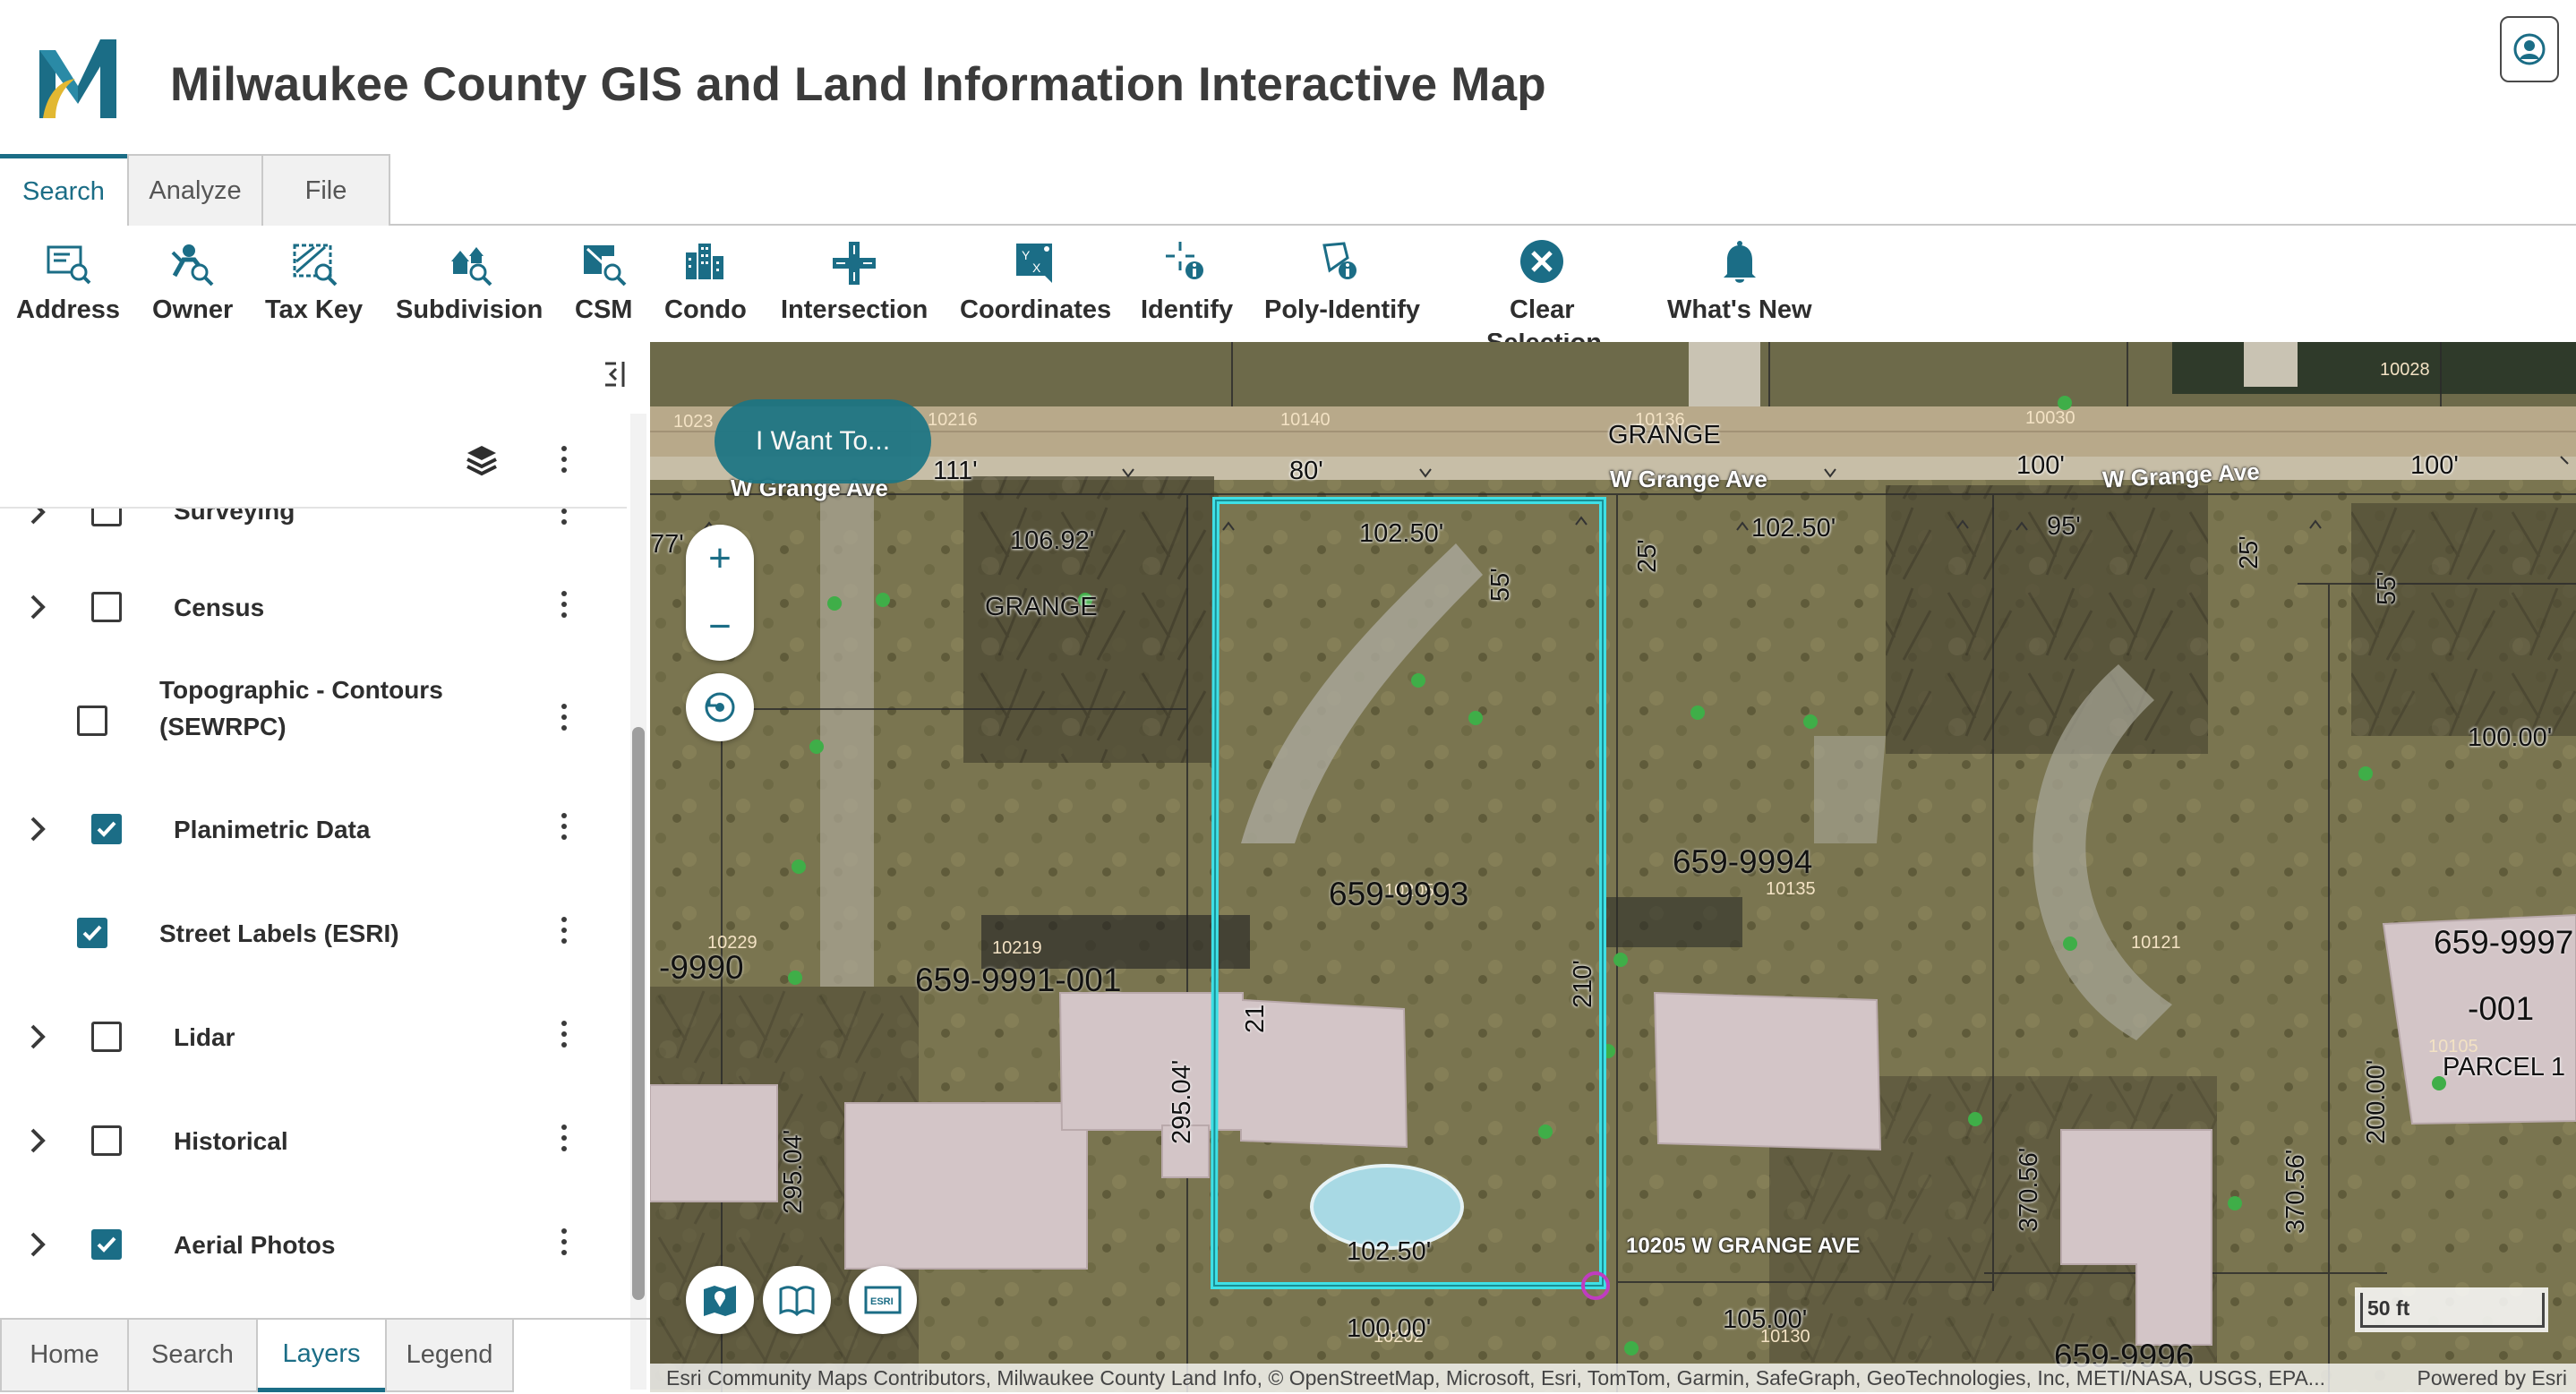 This screenshot has width=2576, height=1394. Describe the element at coordinates (1765, 1319) in the screenshot. I see `dimension-label: 105.00'` at that location.